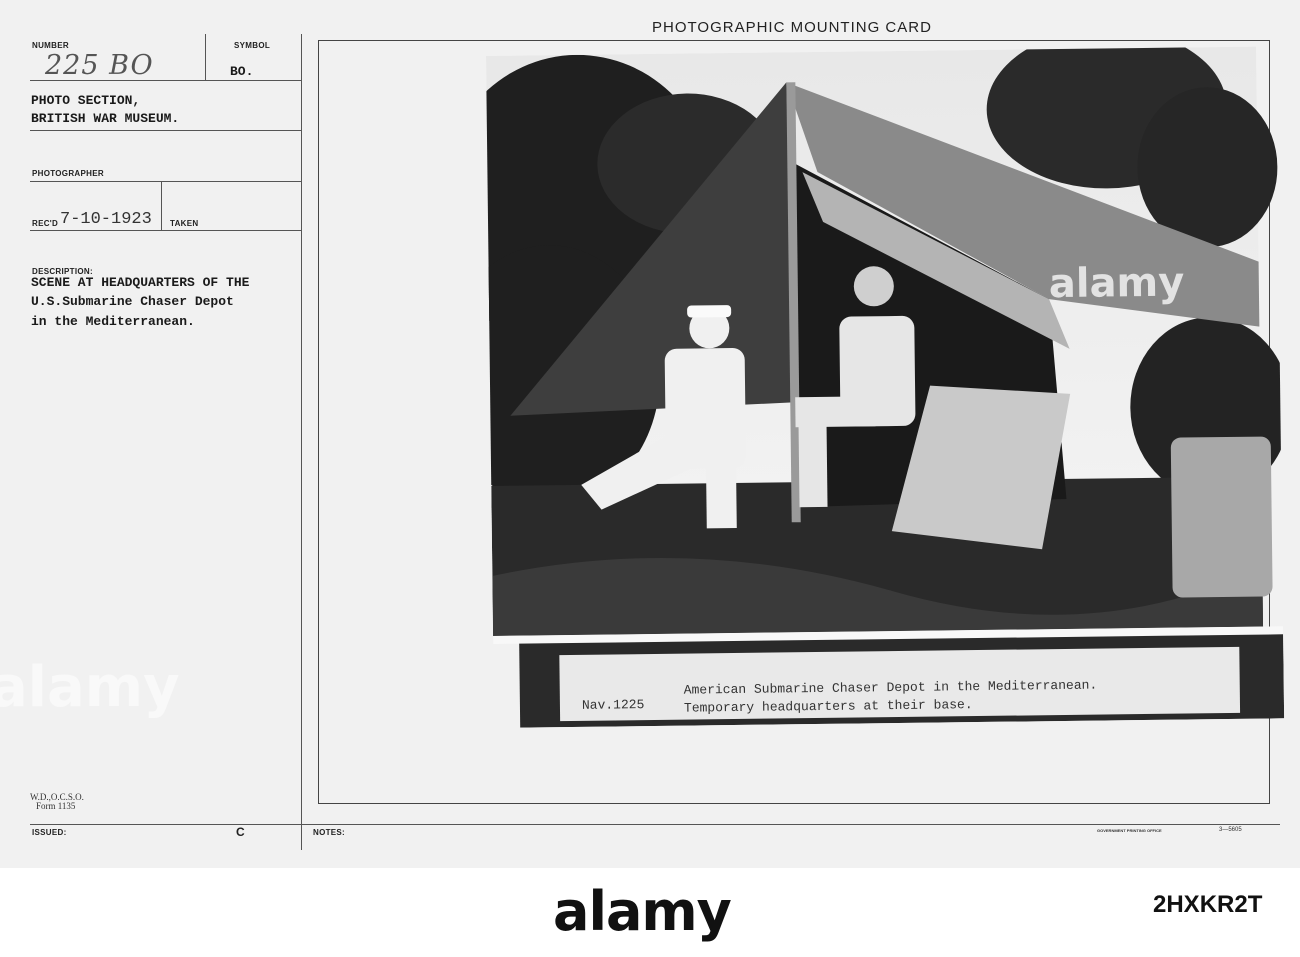  Describe the element at coordinates (329, 832) in the screenshot. I see `notes-label: NOTES:` at that location.